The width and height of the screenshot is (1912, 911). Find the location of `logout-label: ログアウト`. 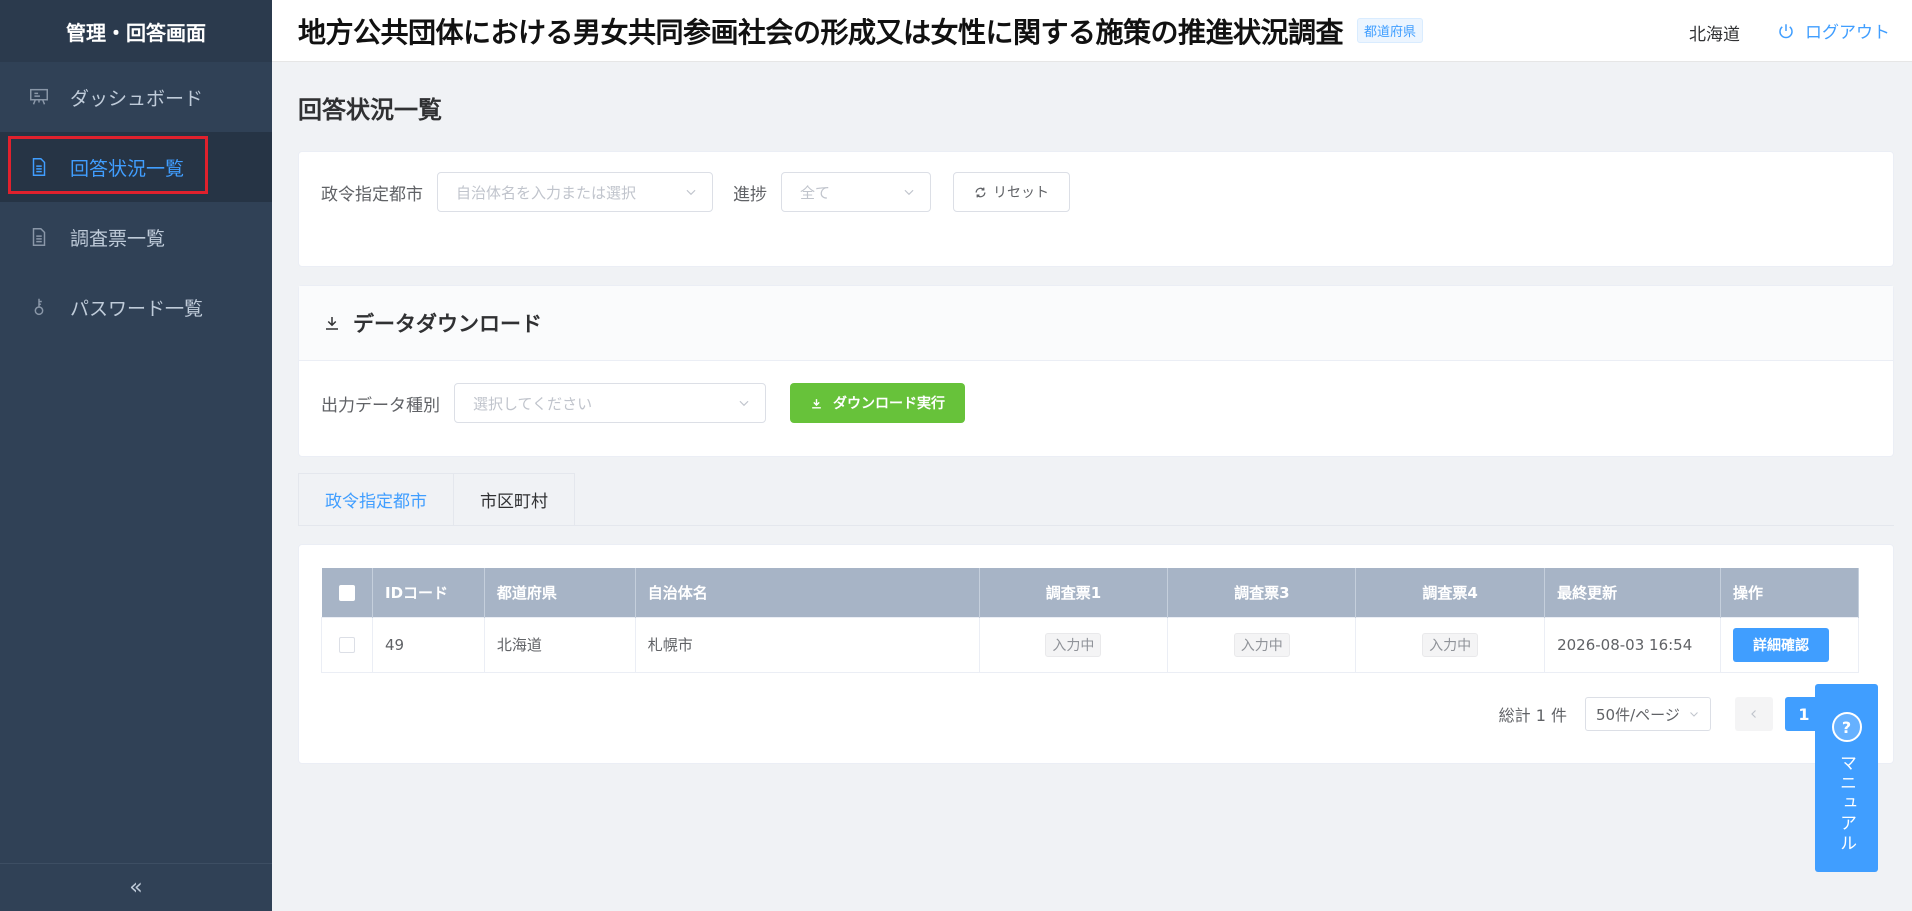

logout-label: ログアウト is located at coordinates (1847, 33).